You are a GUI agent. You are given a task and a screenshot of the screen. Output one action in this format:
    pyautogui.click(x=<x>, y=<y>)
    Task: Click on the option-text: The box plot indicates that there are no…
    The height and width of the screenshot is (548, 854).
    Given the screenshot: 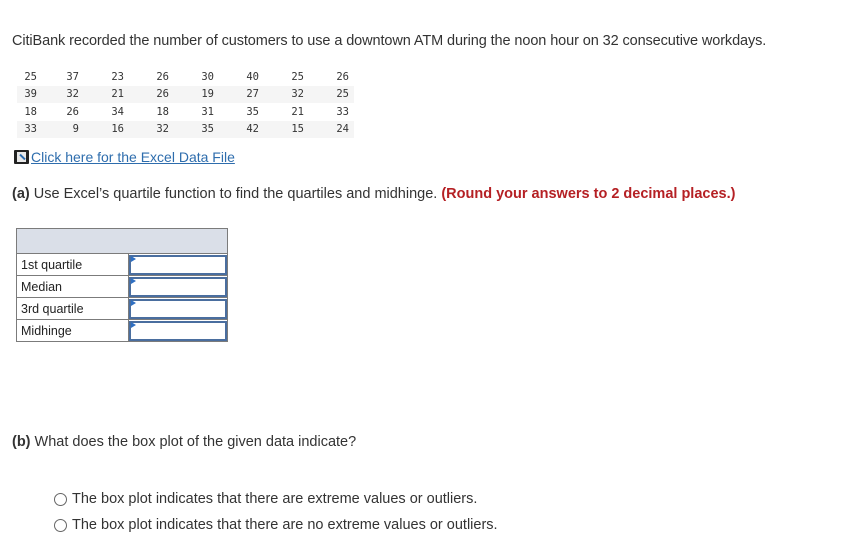 What is the action you would take?
    pyautogui.click(x=285, y=525)
    